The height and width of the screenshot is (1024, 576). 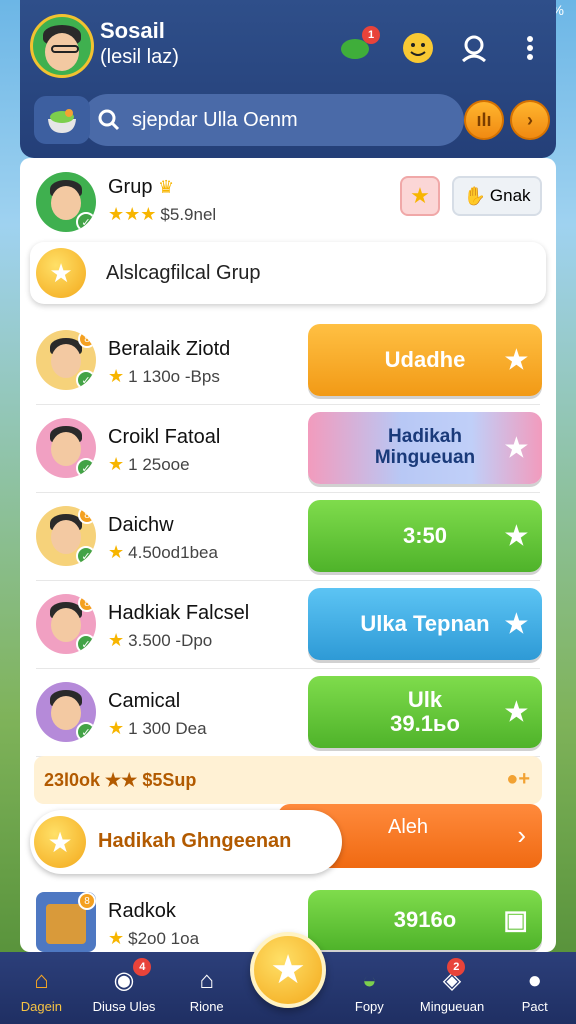 What do you see at coordinates (163, 552) in the screenshot?
I see `row-sub: ★ 4.50od1bea` at bounding box center [163, 552].